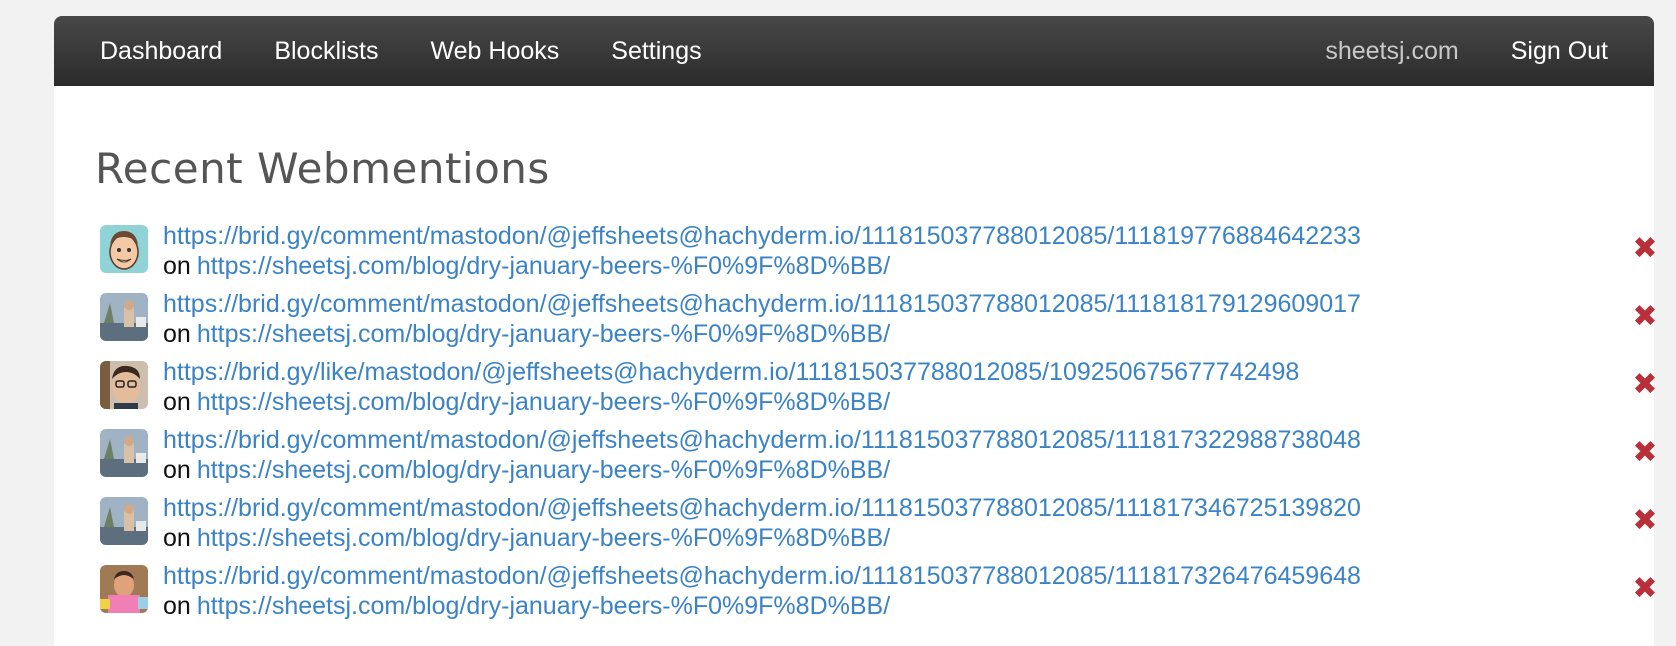 The height and width of the screenshot is (646, 1676). What do you see at coordinates (322, 168) in the screenshot?
I see `page-title: Recent Webmentions` at bounding box center [322, 168].